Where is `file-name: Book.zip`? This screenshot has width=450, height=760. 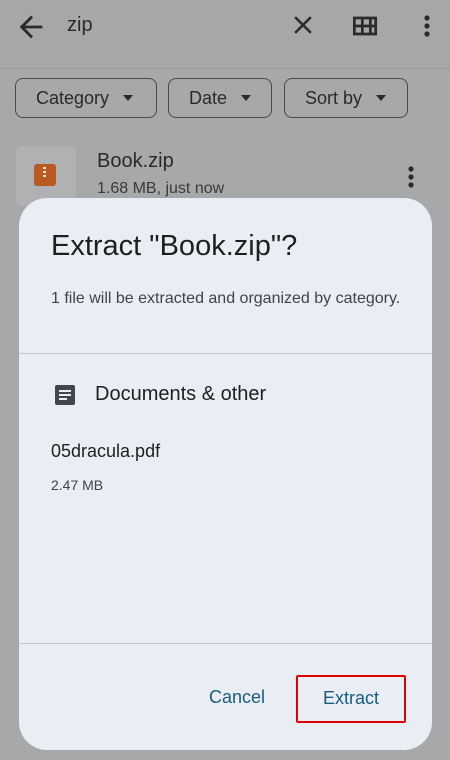 file-name: Book.zip is located at coordinates (135, 161).